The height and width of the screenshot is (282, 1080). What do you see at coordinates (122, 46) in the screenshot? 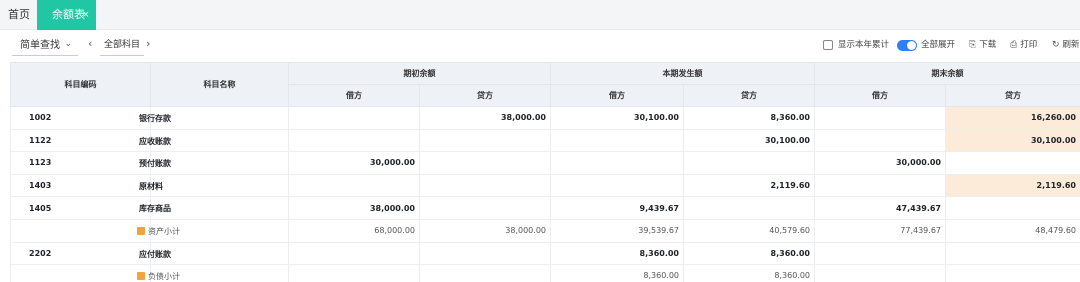
I see `subject-filter: 全部科目` at bounding box center [122, 46].